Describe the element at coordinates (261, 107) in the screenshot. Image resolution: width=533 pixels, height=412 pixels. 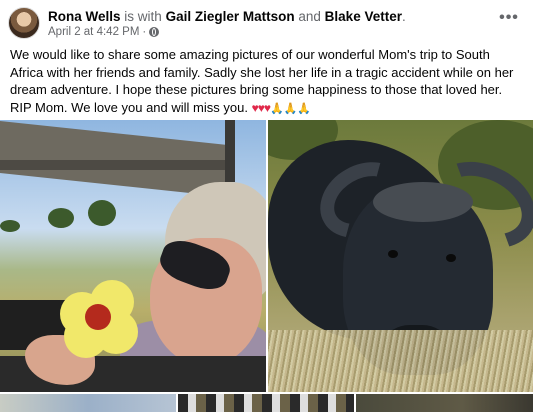
I see `heart-emoji-icon: ♥♥♥` at that location.